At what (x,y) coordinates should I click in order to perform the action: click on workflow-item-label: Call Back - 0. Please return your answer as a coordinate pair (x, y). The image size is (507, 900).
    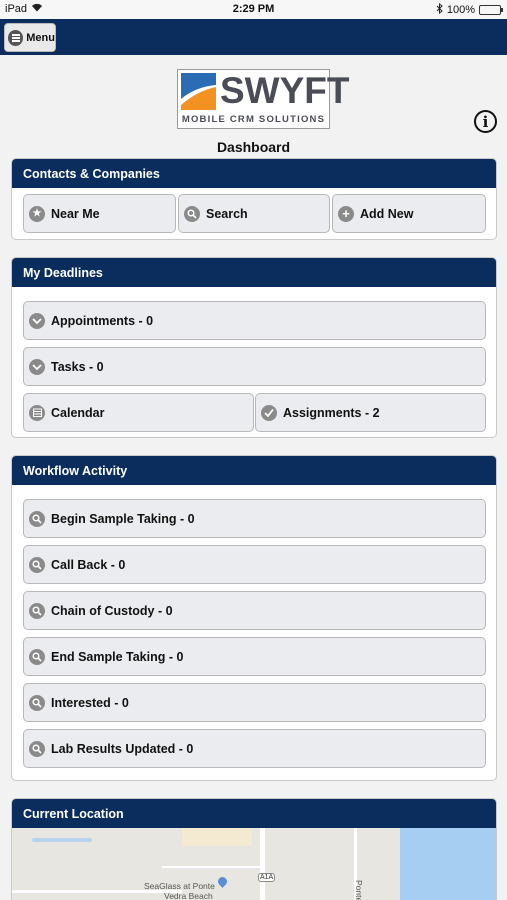
    Looking at the image, I should click on (88, 564).